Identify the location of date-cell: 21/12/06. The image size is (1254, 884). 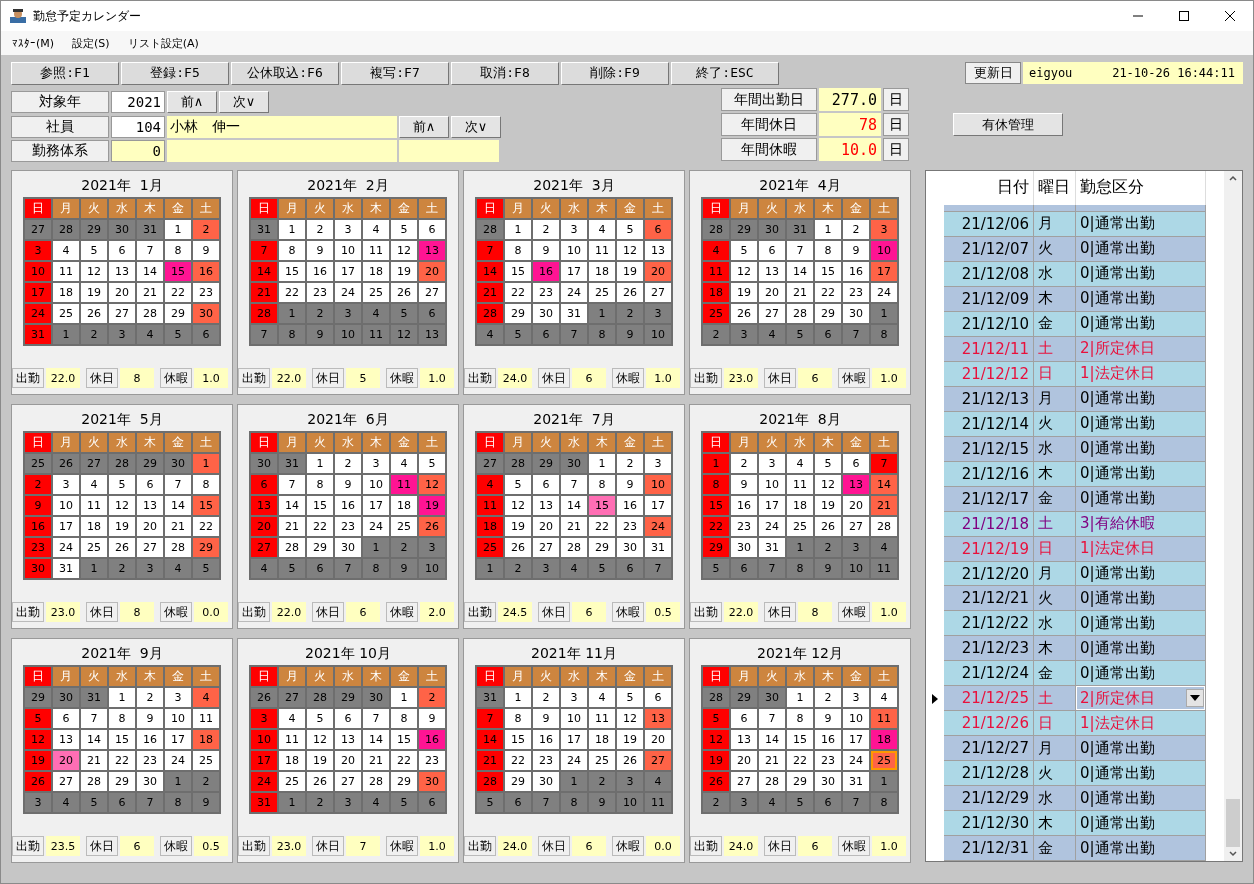
(989, 224).